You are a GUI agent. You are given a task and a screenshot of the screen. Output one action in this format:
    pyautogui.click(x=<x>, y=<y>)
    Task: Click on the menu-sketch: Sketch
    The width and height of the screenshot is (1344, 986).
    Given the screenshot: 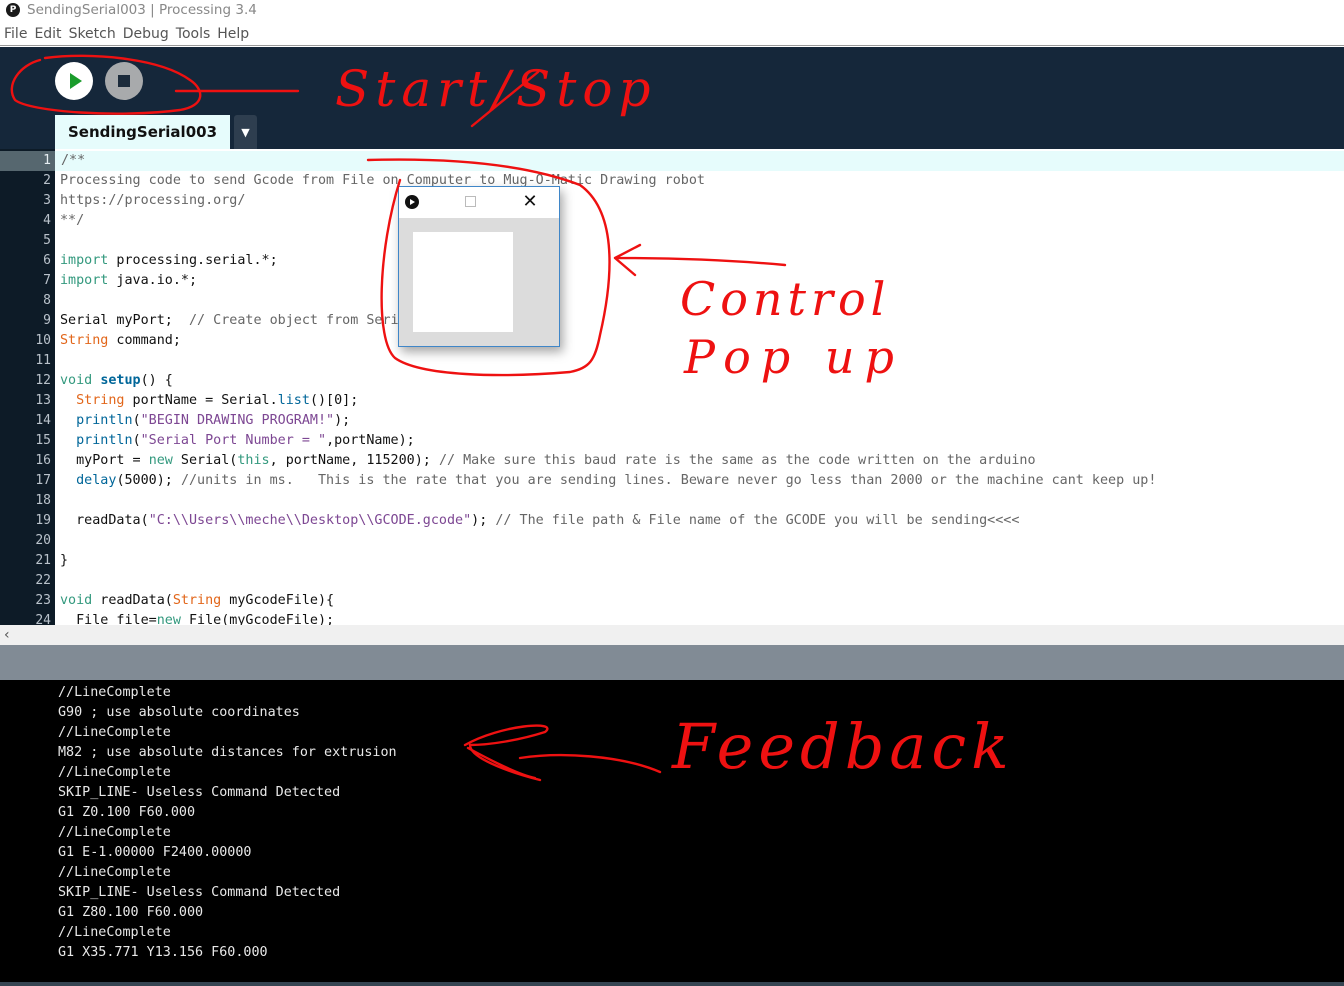 What is the action you would take?
    pyautogui.click(x=92, y=34)
    